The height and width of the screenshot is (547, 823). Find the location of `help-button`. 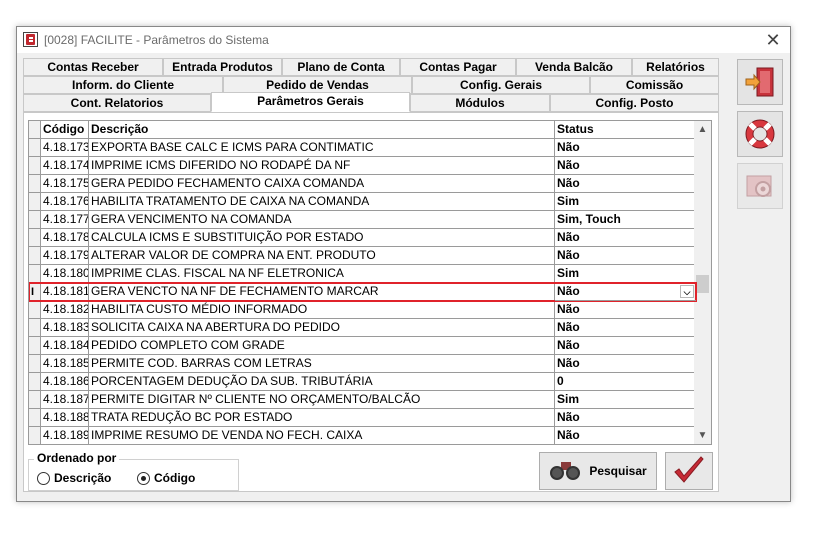

help-button is located at coordinates (760, 134).